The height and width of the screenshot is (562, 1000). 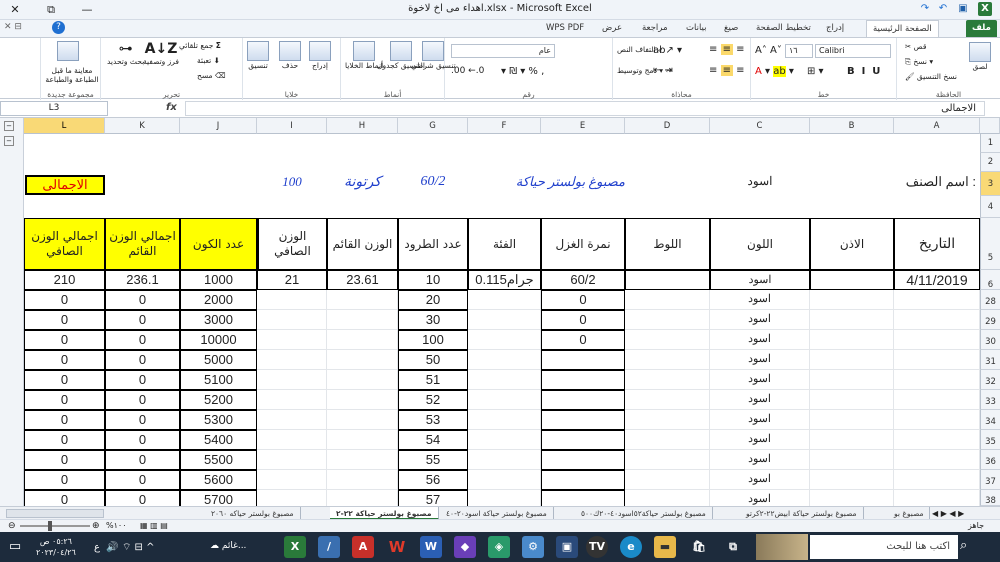 I want to click on zoom-in-icon: ⊕, so click(x=96, y=526).